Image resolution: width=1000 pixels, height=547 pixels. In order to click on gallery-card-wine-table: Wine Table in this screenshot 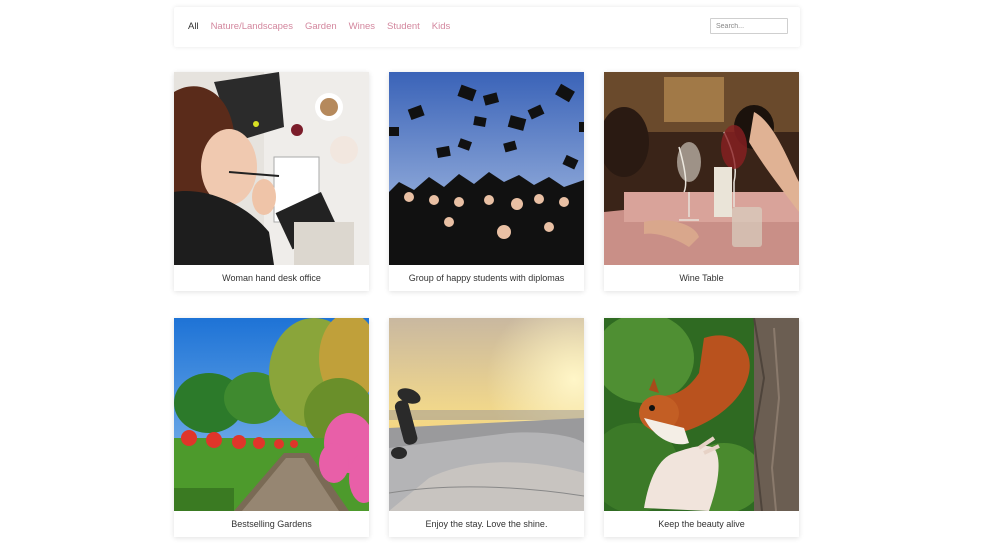, I will do `click(701, 181)`.